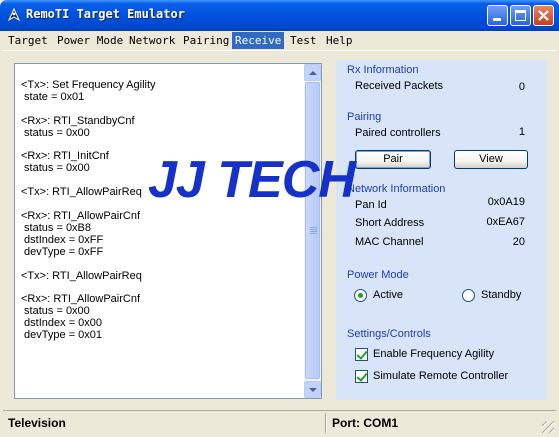  What do you see at coordinates (361, 376) in the screenshot?
I see `simulate-remote-checkbox` at bounding box center [361, 376].